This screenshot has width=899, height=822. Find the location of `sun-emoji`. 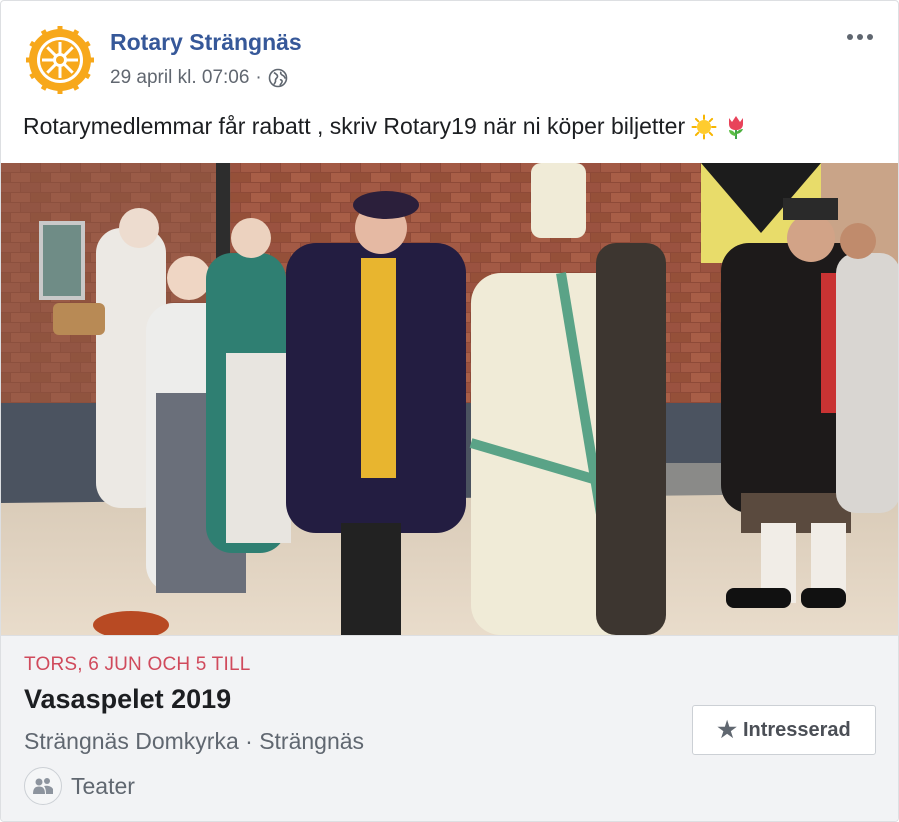

sun-emoji is located at coordinates (704, 126).